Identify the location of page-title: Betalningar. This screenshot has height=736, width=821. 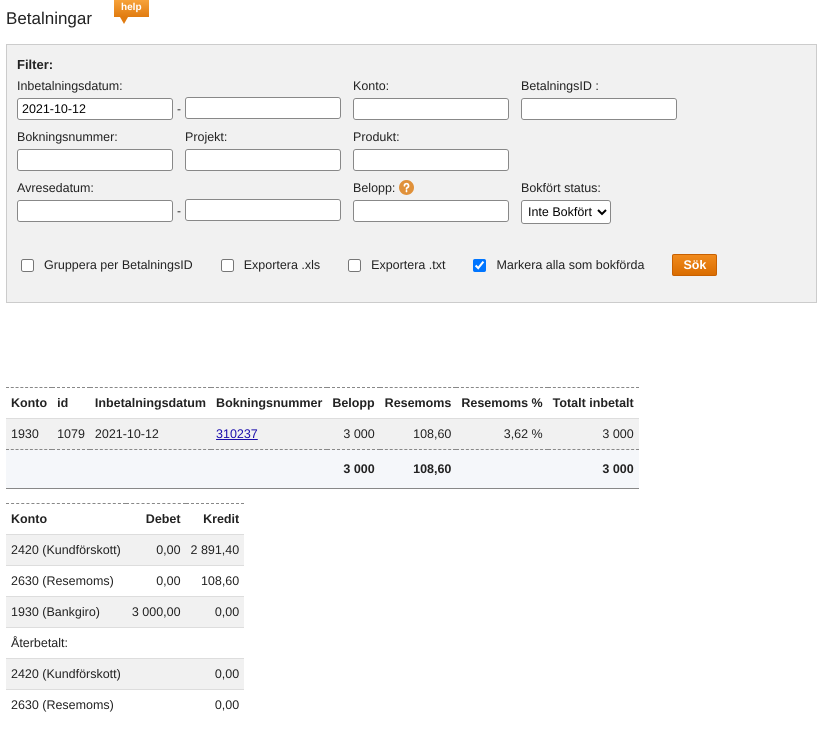
(49, 19).